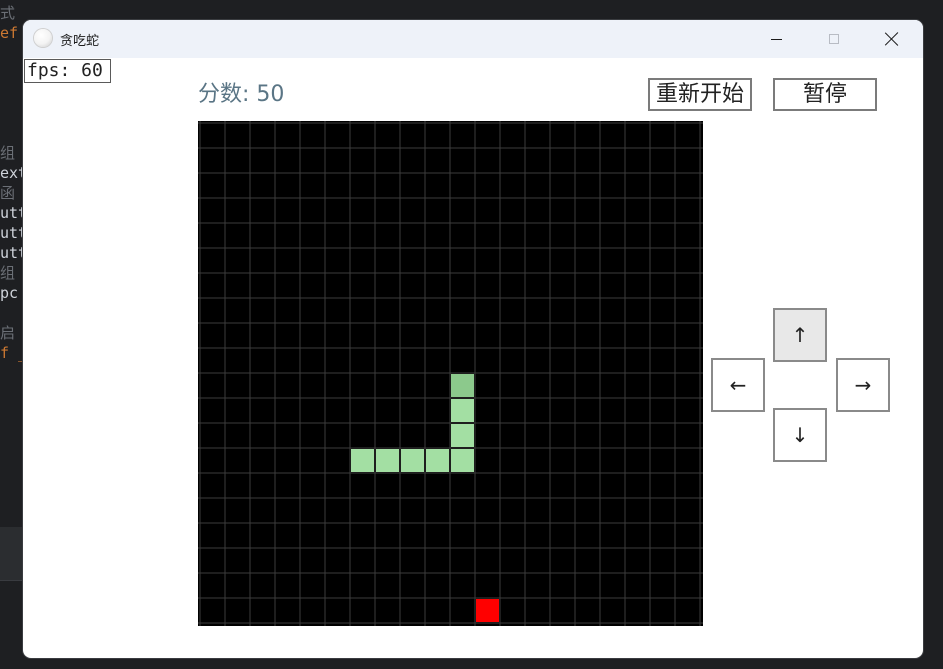 Image resolution: width=943 pixels, height=669 pixels. I want to click on score-label: 分数: 50, so click(241, 94).